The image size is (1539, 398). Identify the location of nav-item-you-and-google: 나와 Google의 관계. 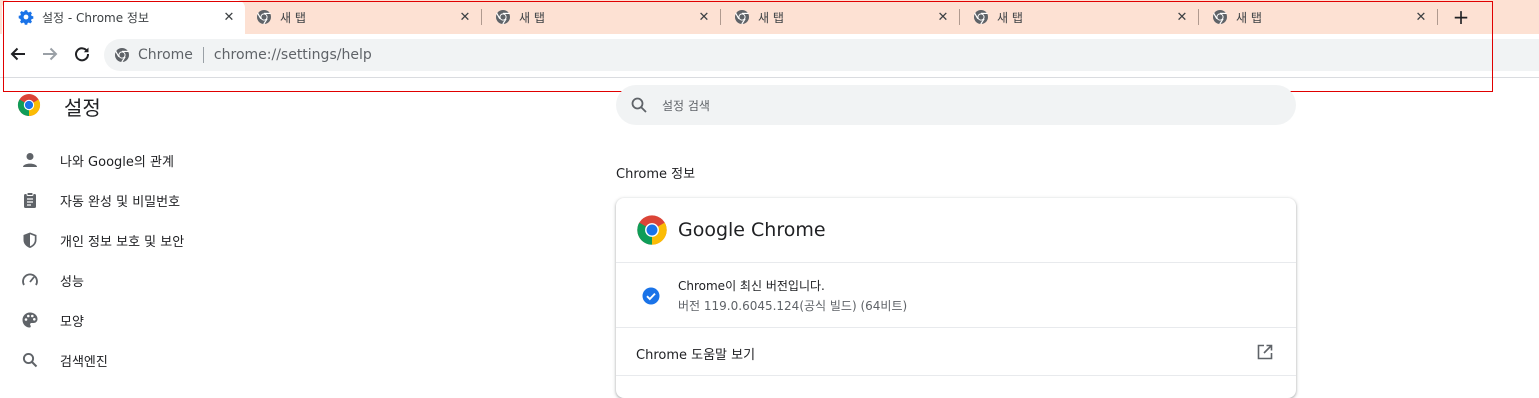
(97, 160).